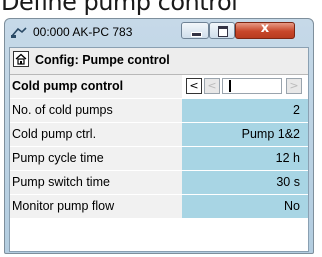 This screenshot has width=322, height=257. I want to click on row-monitor-pump-flow: Monitor pump flow No, so click(159, 207).